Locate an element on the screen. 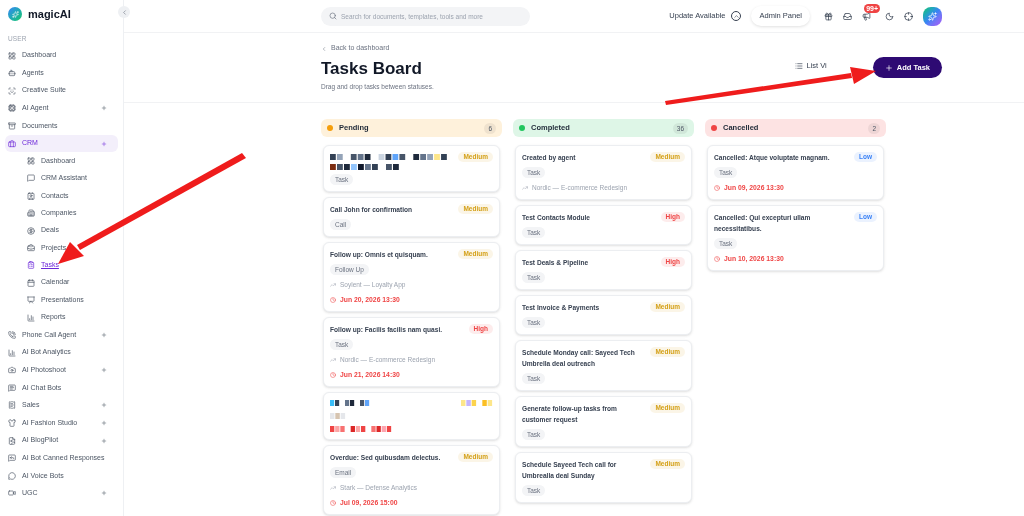  logo-icon is located at coordinates (15, 14).